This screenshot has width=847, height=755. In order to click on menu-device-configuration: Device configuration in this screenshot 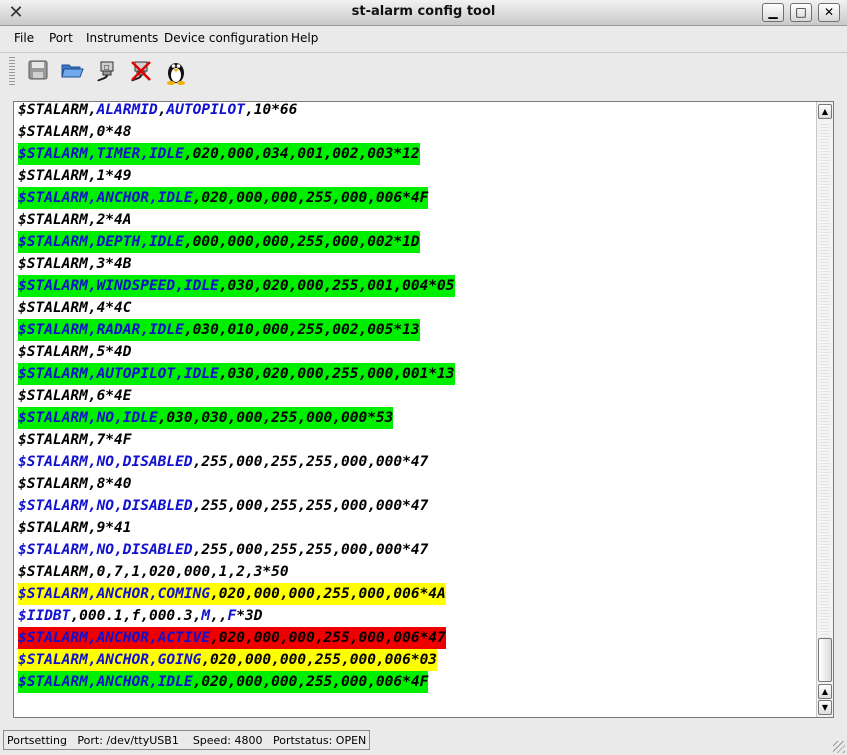, I will do `click(226, 38)`.